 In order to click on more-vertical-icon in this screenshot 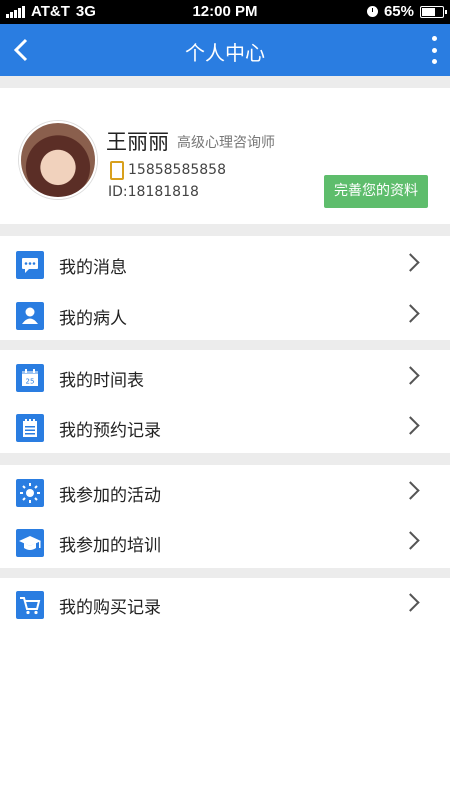, I will do `click(434, 38)`.